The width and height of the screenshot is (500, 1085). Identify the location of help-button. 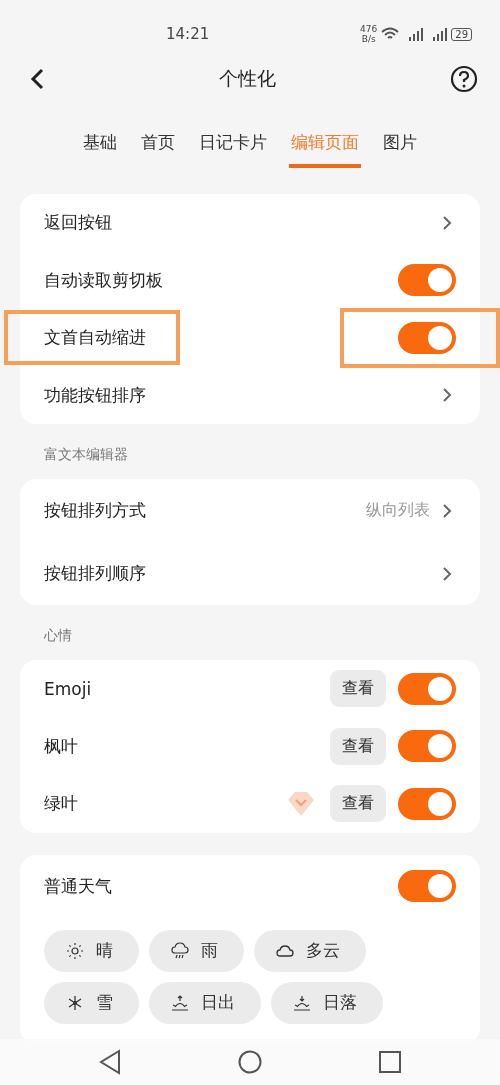
(464, 79).